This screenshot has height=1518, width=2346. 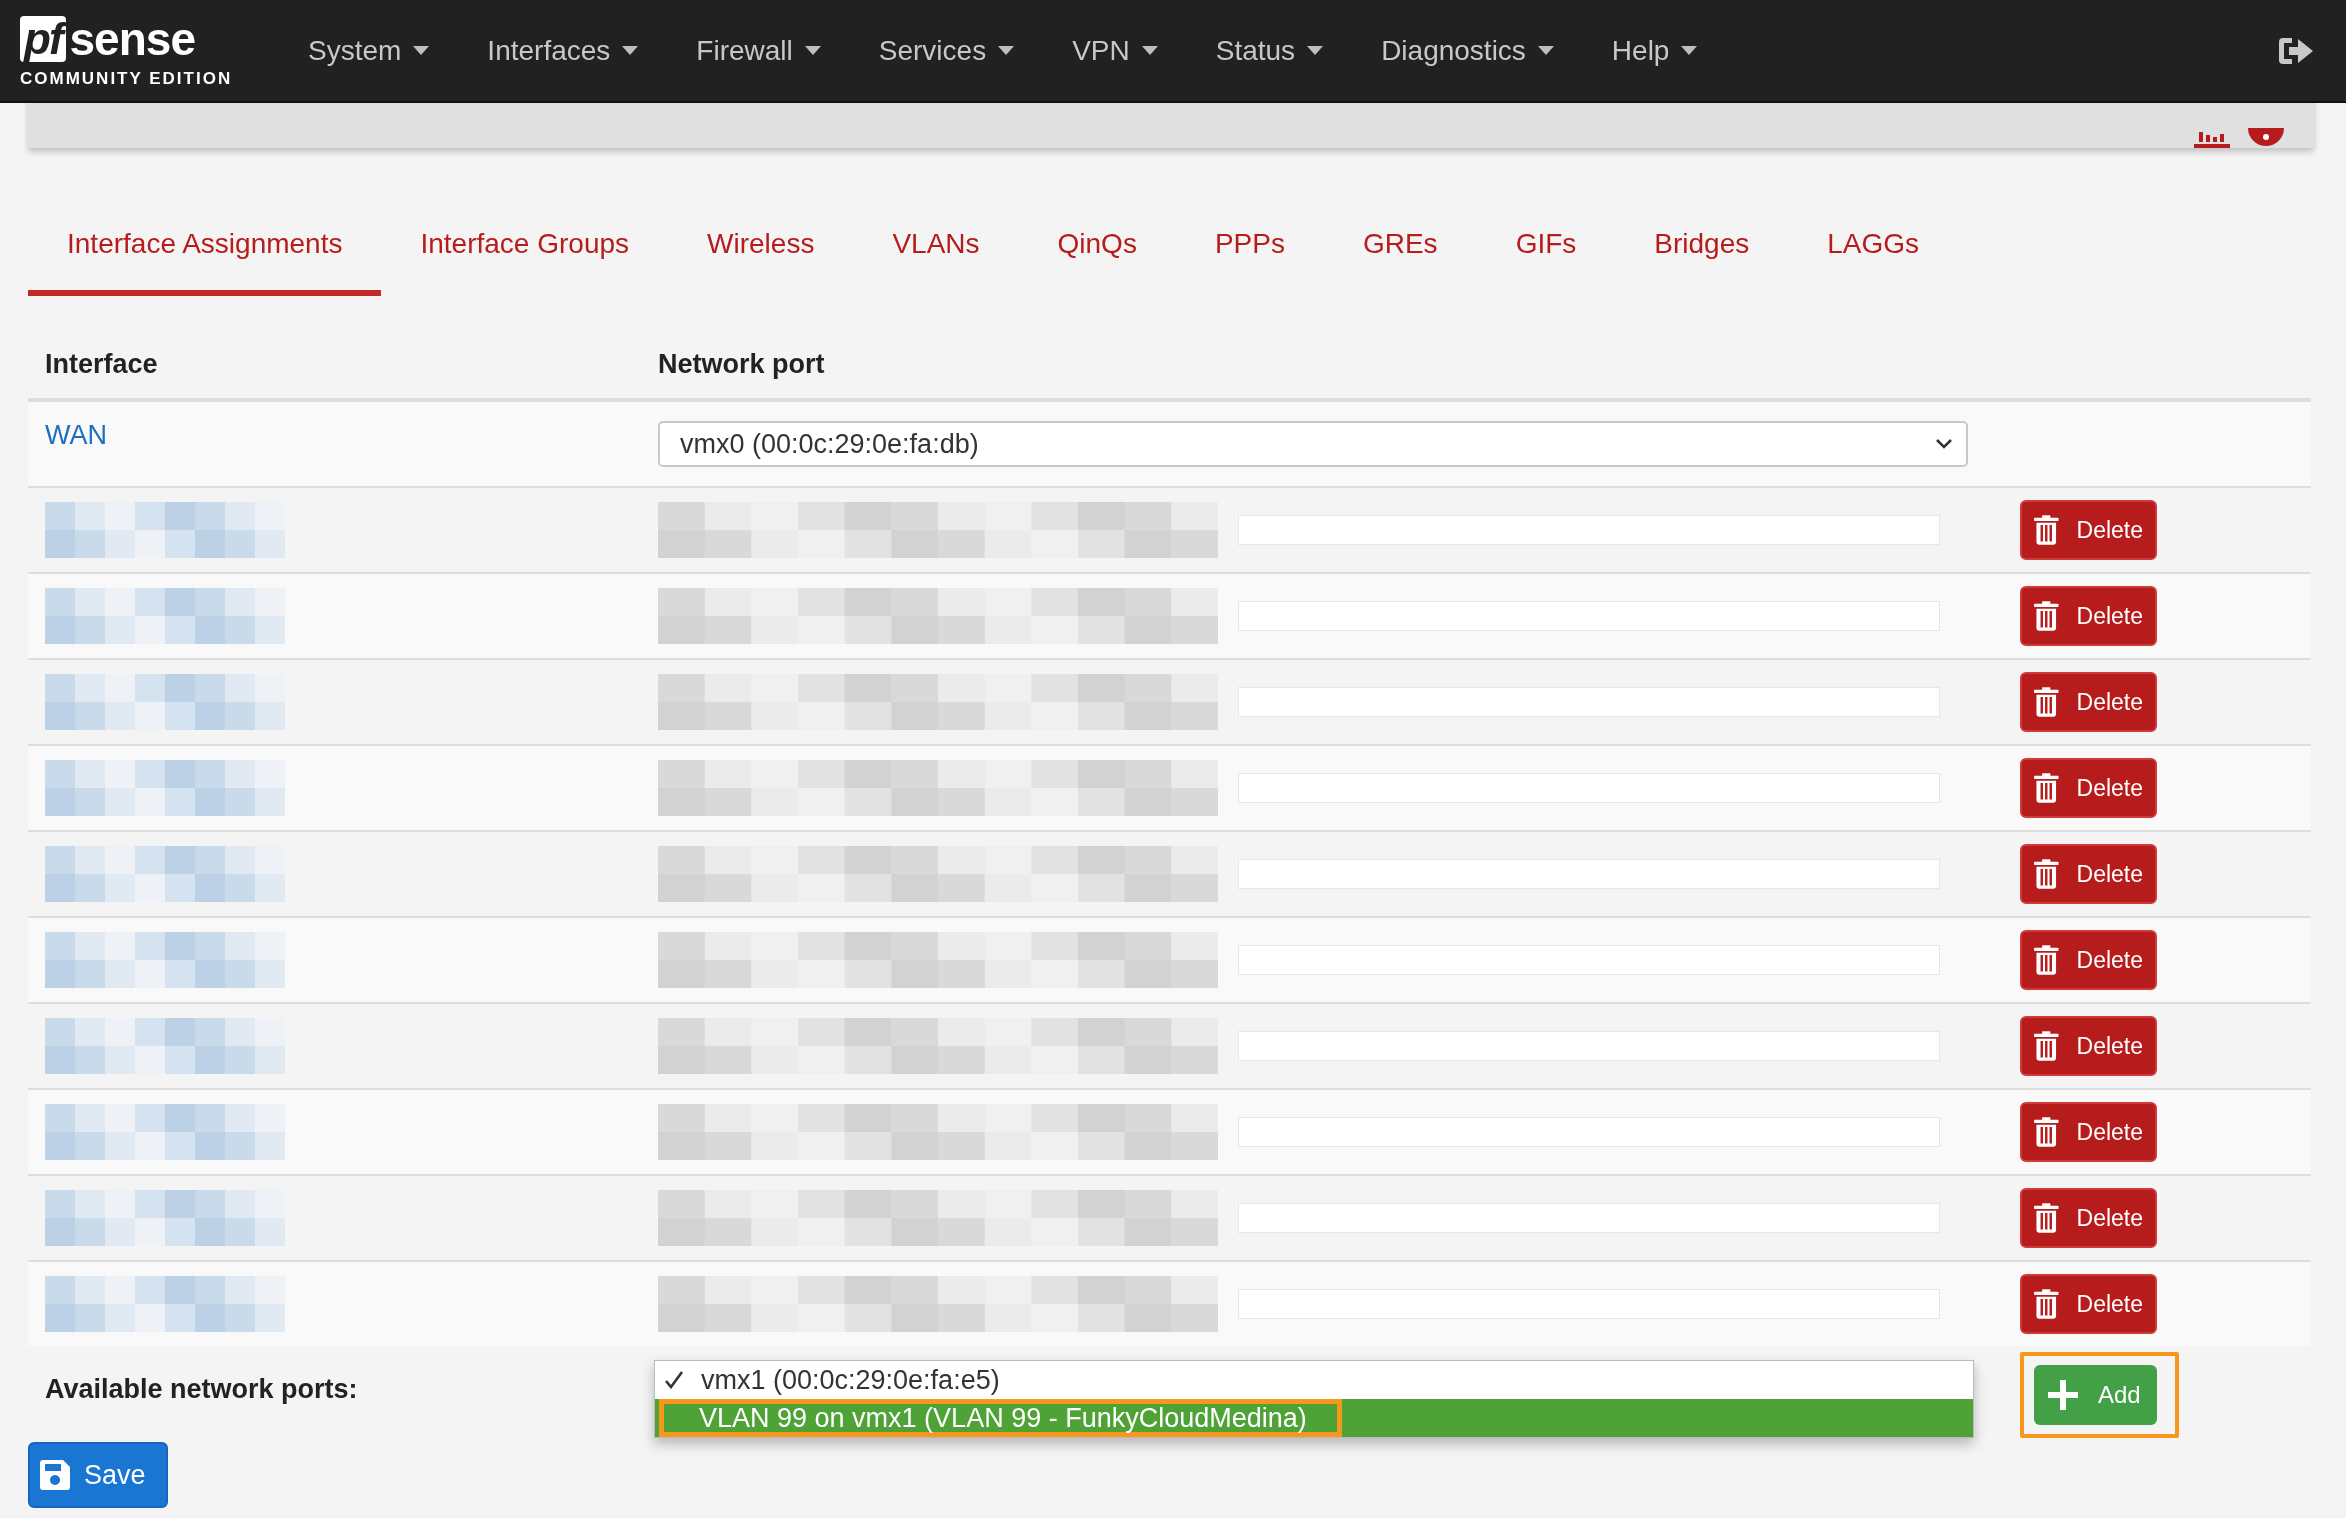 What do you see at coordinates (43, 38) in the screenshot?
I see `logo-mark: pf` at bounding box center [43, 38].